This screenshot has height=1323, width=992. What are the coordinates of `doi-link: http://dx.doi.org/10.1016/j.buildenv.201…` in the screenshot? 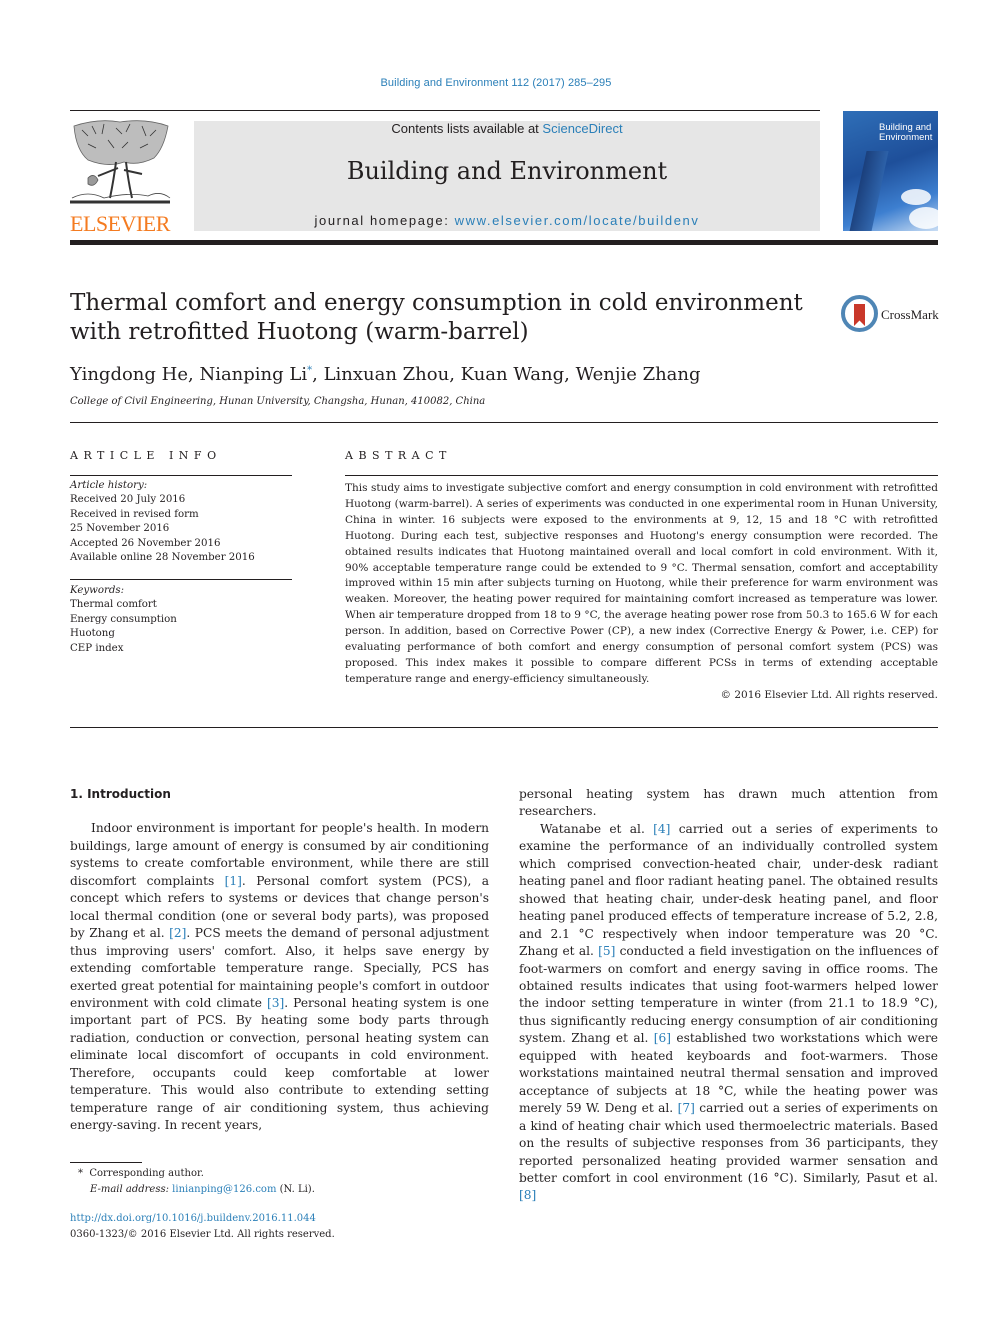 It's located at (193, 1218).